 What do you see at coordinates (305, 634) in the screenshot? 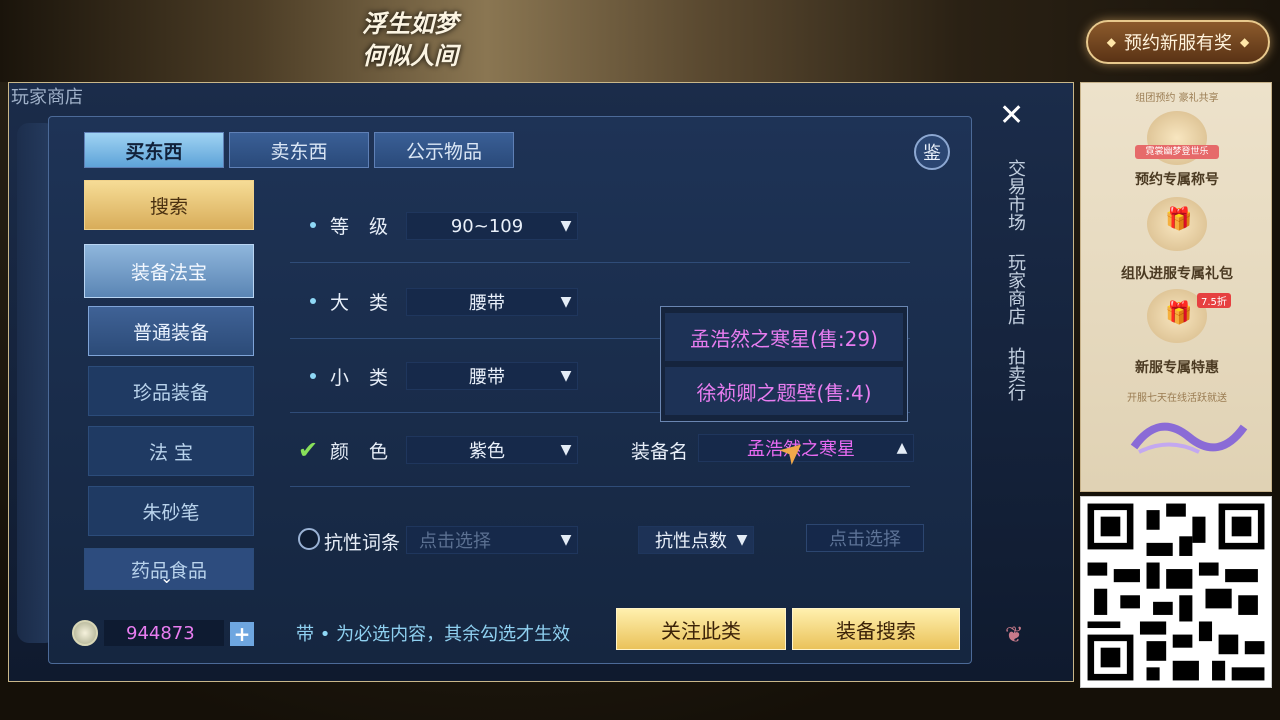
I see `hint-prefix: 带` at bounding box center [305, 634].